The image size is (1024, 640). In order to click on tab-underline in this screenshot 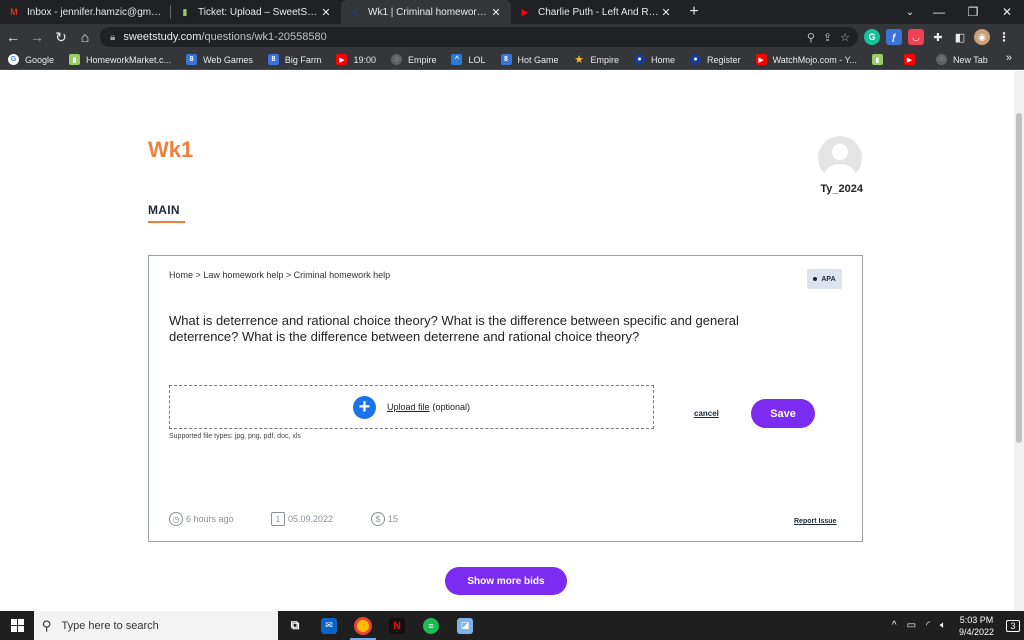, I will do `click(166, 222)`.